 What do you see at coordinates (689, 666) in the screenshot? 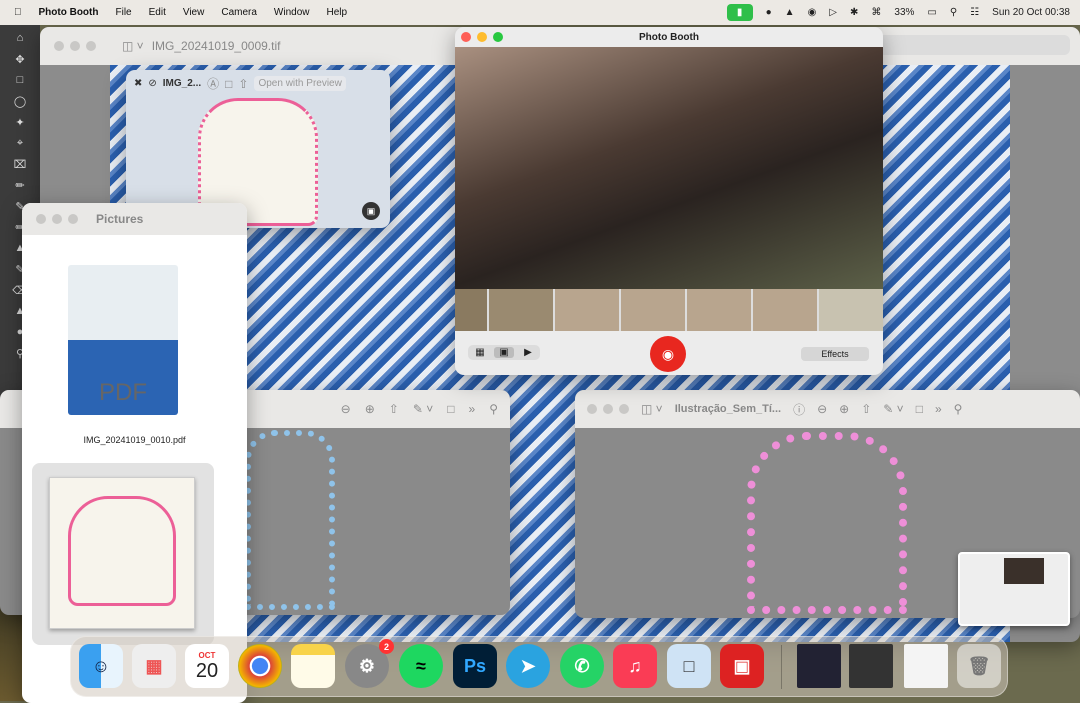
I see `dock-preview: □` at bounding box center [689, 666].